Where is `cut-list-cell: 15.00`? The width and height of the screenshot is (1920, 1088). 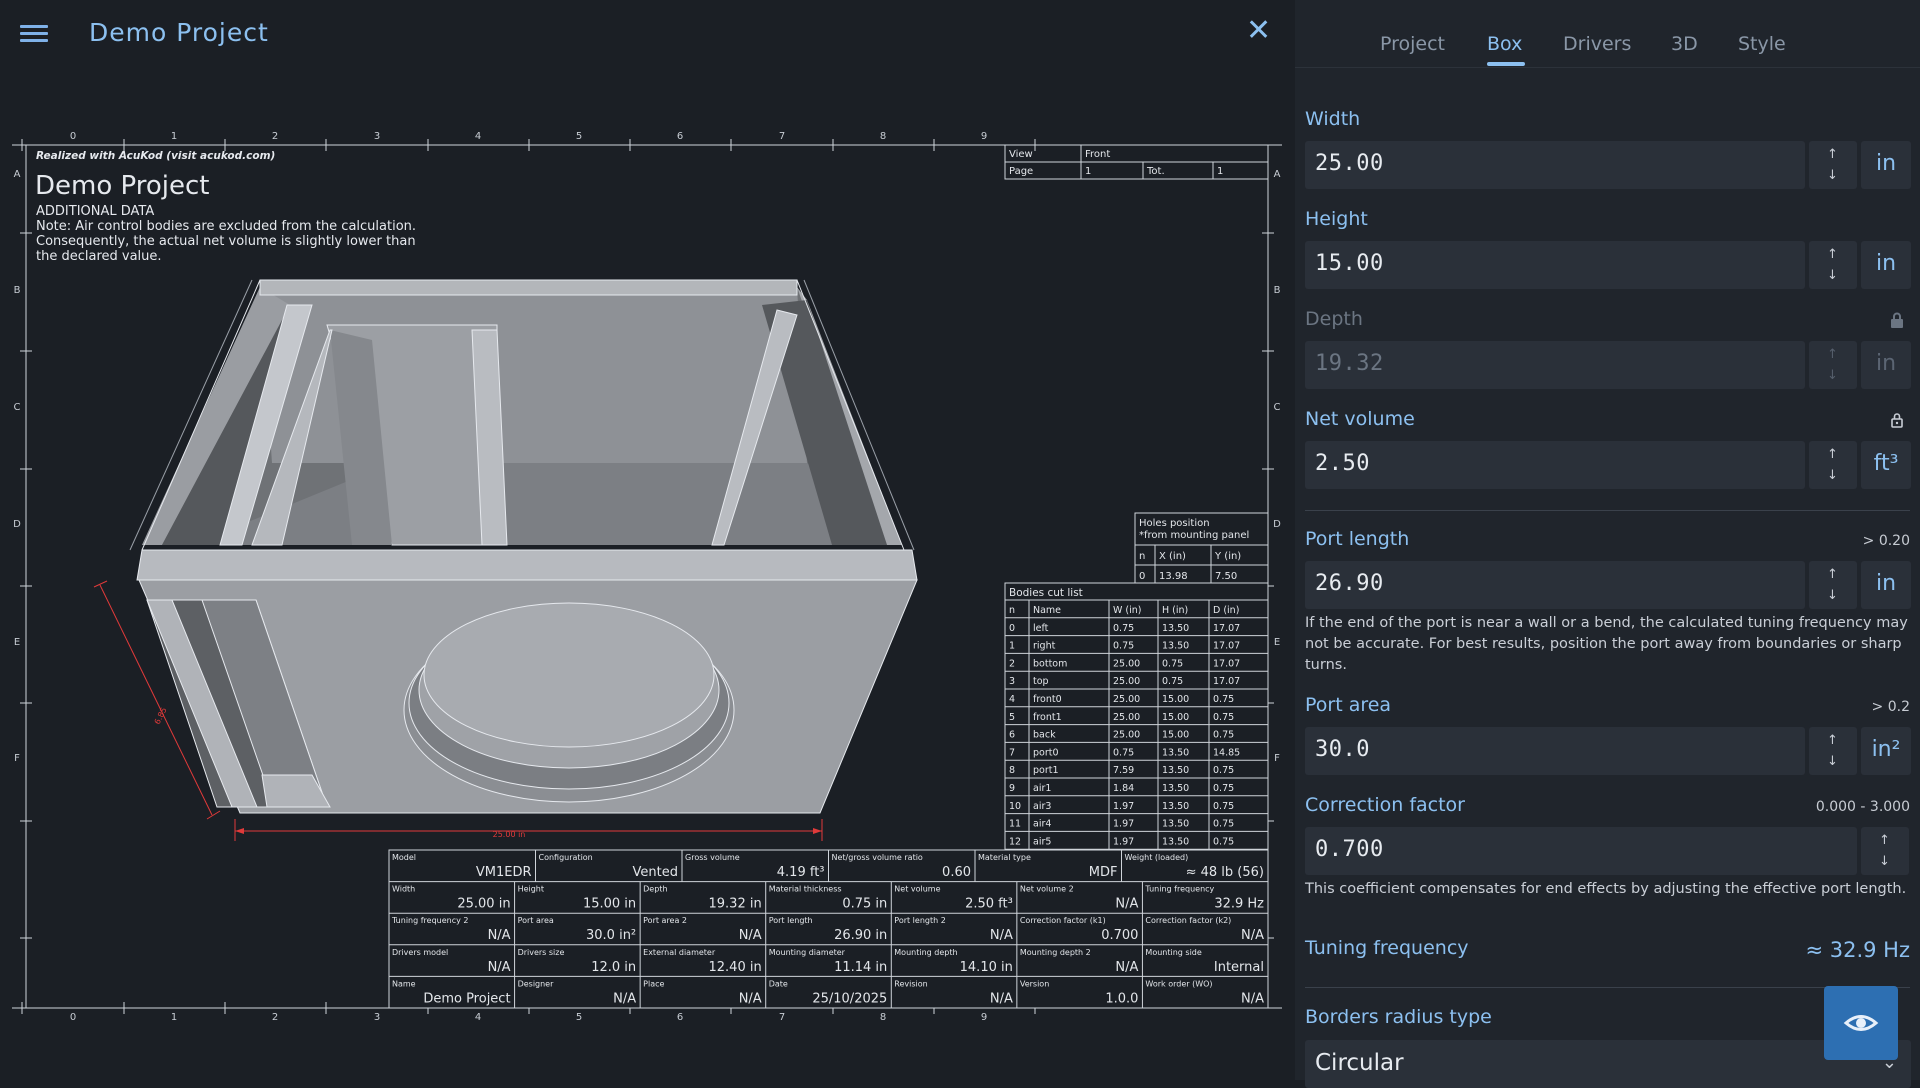
cut-list-cell: 15.00 is located at coordinates (1175, 735).